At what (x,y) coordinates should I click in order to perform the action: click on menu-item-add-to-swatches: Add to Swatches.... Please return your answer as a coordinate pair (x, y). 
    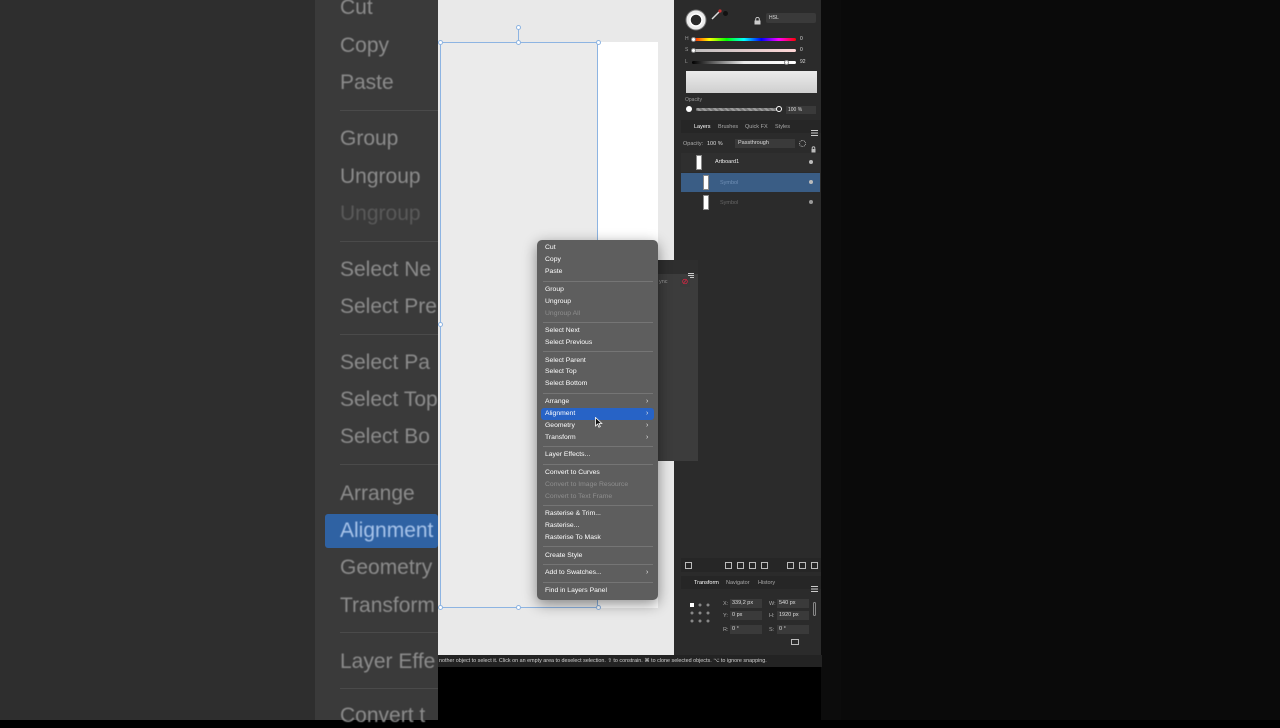
    Looking at the image, I should click on (573, 573).